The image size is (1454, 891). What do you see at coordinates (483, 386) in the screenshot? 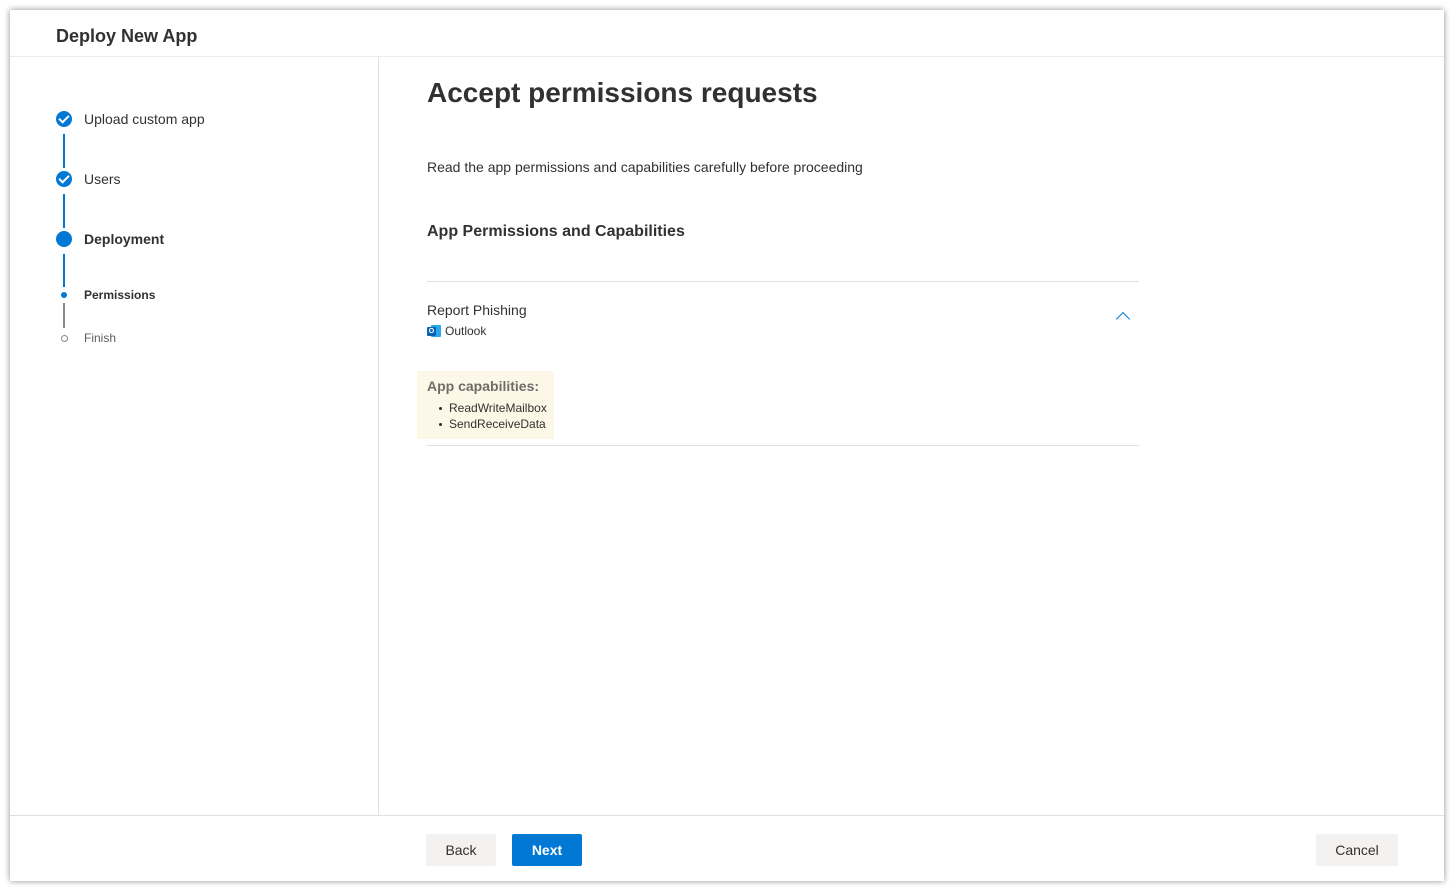
I see `capabilities-title: App capabilities:` at bounding box center [483, 386].